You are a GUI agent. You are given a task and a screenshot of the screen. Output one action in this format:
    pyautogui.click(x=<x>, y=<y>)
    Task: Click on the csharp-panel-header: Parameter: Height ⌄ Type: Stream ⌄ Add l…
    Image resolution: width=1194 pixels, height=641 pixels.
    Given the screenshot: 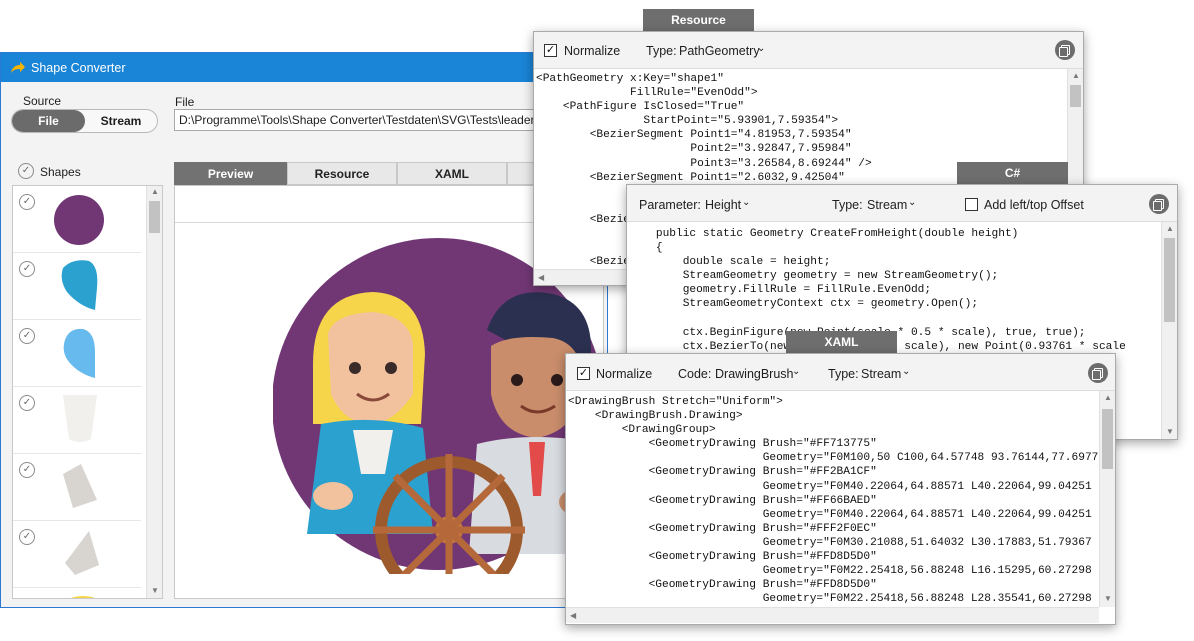 What is the action you would take?
    pyautogui.click(x=902, y=203)
    